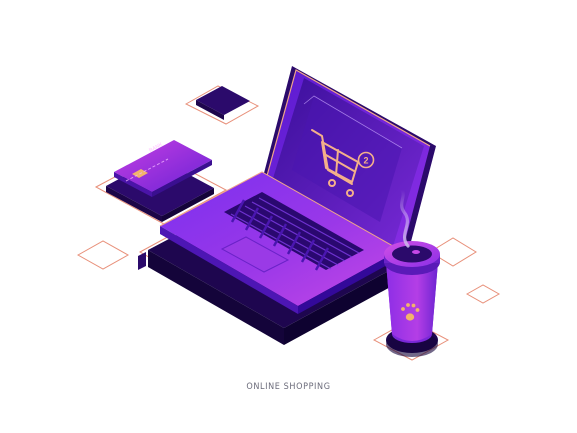 The image size is (577, 433). Describe the element at coordinates (365, 161) in the screenshot. I see `cart-badge-count: 2` at that location.